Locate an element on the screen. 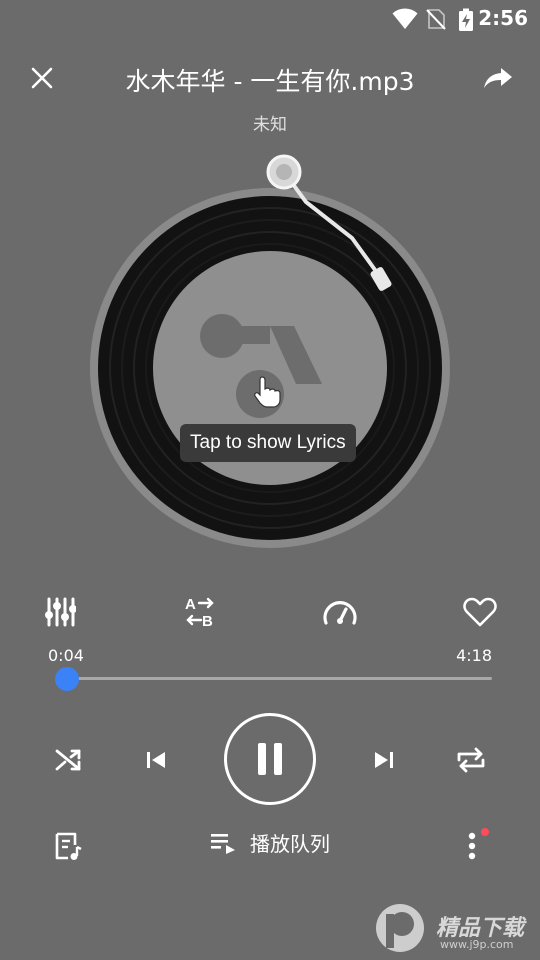 The width and height of the screenshot is (540, 960). next-button is located at coordinates (384, 760).